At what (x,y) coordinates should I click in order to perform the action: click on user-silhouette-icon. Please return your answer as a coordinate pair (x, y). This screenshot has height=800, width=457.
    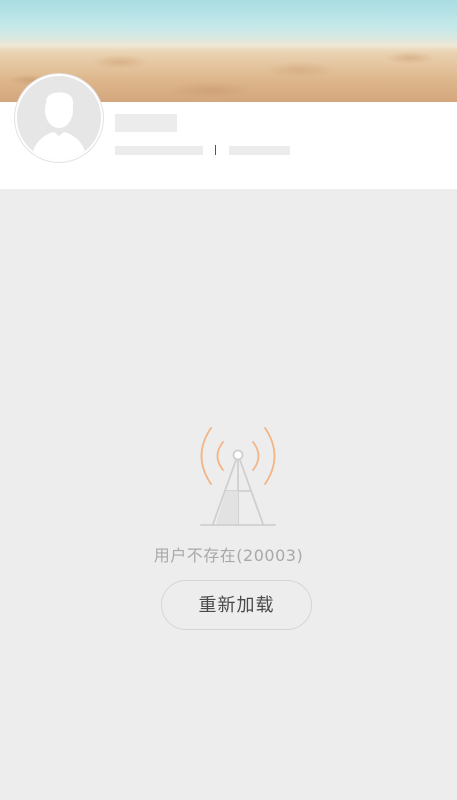
    Looking at the image, I should click on (59, 118).